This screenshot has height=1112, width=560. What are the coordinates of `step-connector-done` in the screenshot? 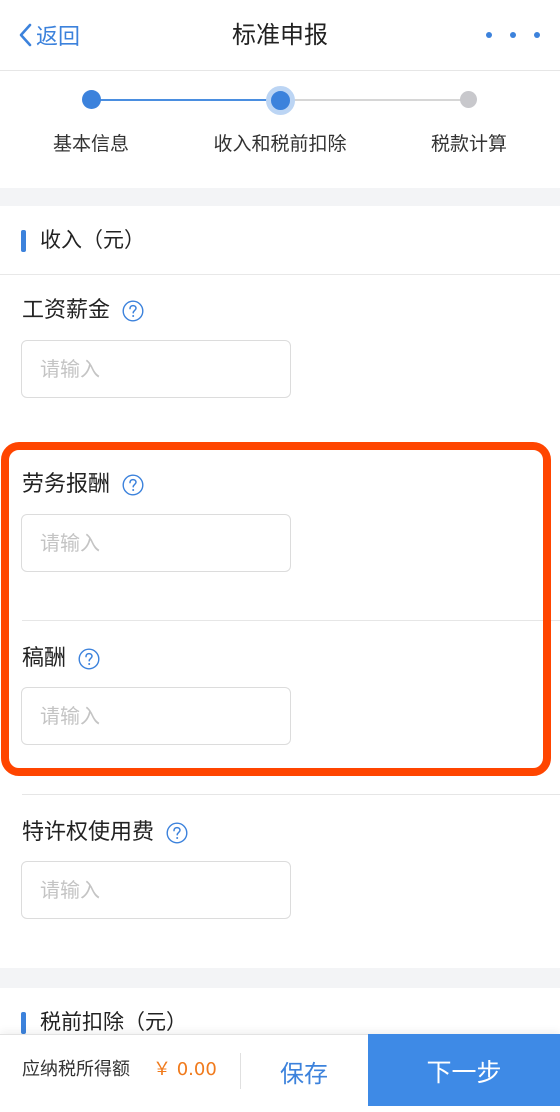 It's located at (186, 100).